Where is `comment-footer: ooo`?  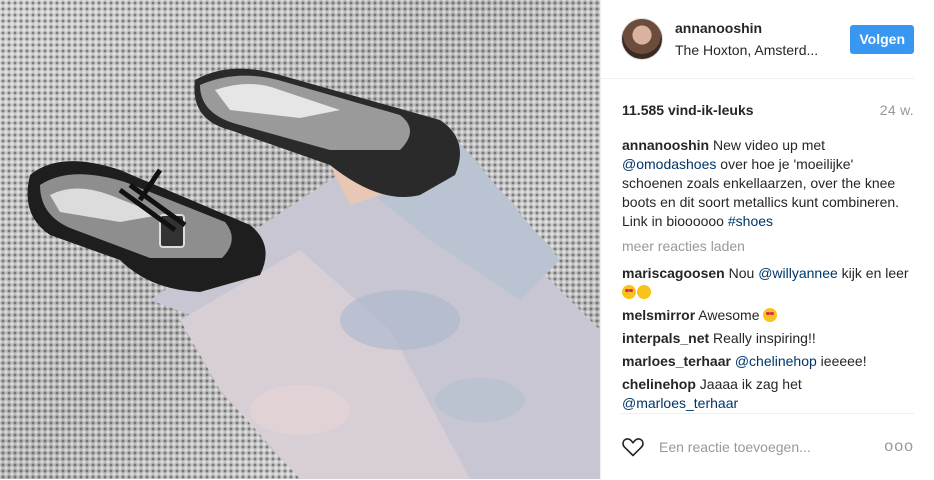
comment-footer: ooo is located at coordinates (767, 446).